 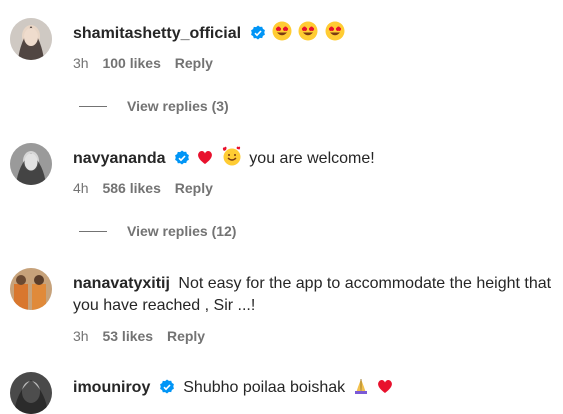 I want to click on likes-count: 586 likes, so click(x=131, y=188).